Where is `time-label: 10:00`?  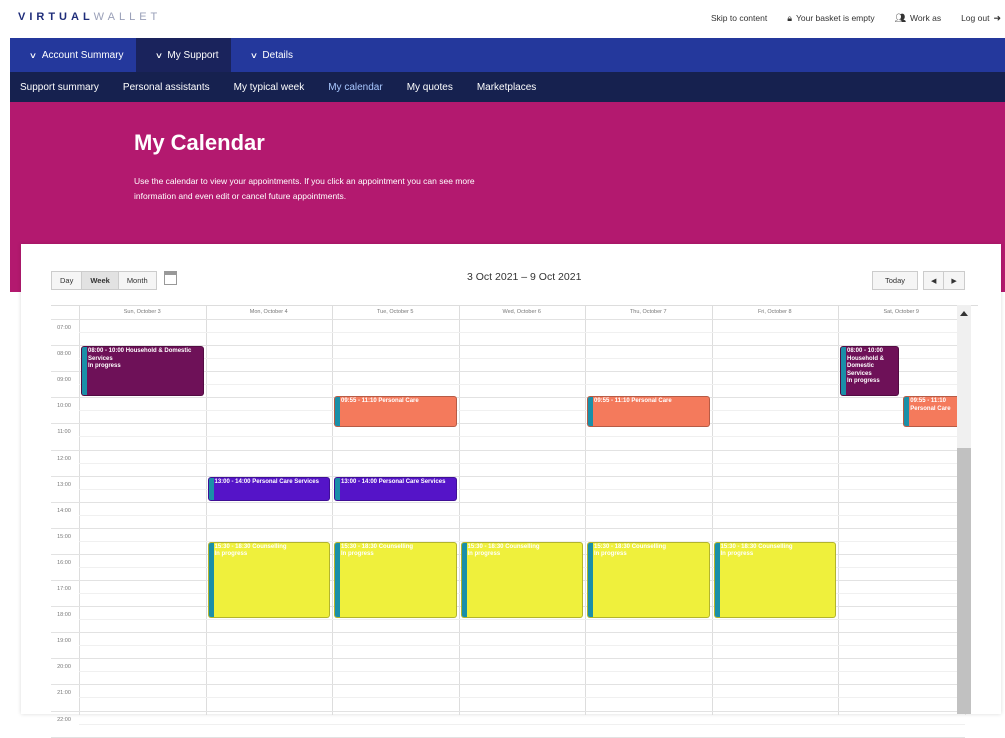 time-label: 10:00 is located at coordinates (64, 406).